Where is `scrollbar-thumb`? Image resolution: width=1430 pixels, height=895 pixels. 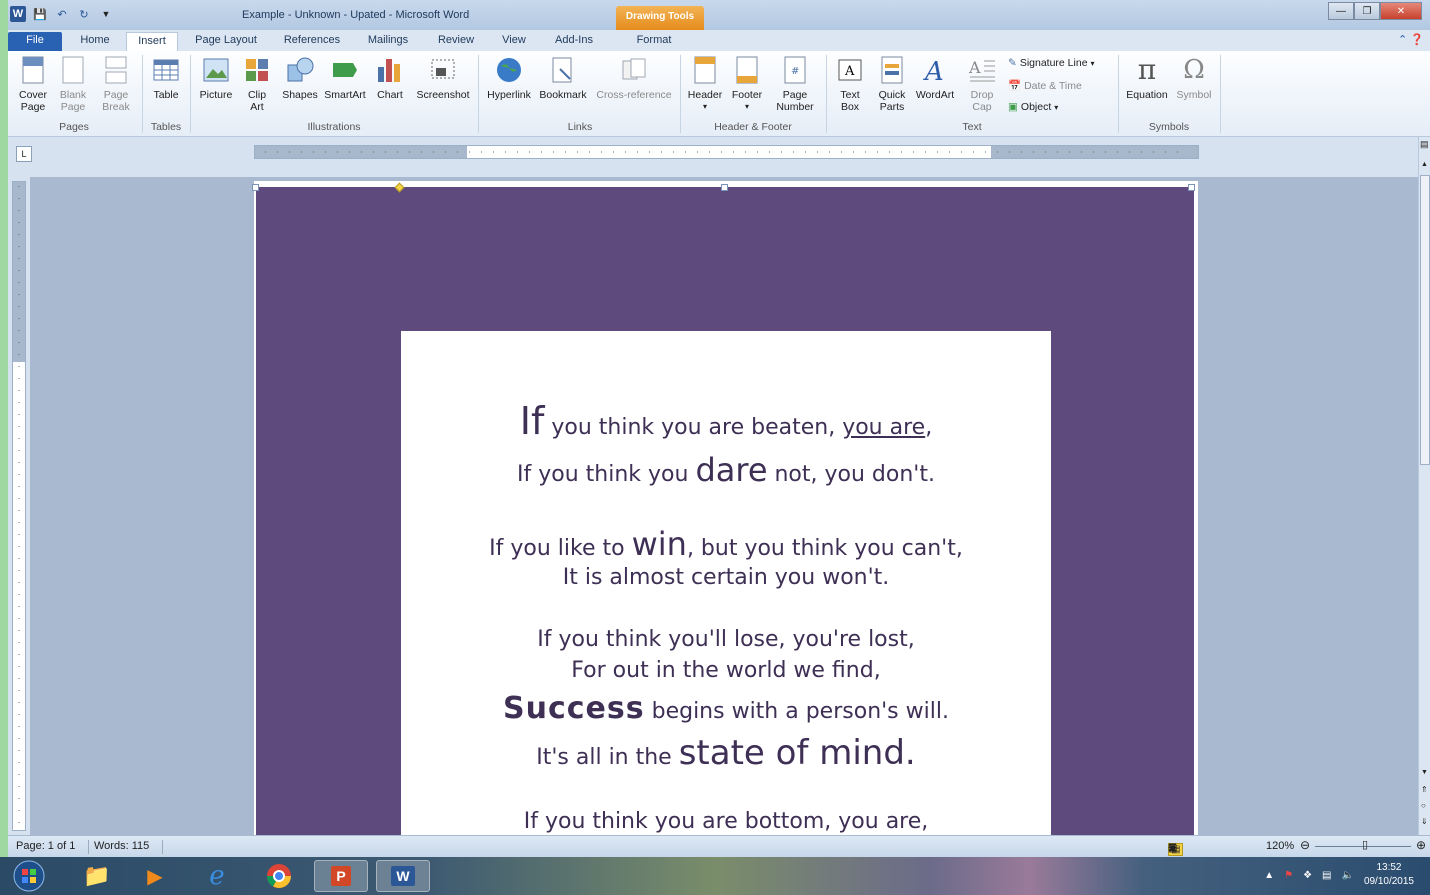
scrollbar-thumb is located at coordinates (1425, 320).